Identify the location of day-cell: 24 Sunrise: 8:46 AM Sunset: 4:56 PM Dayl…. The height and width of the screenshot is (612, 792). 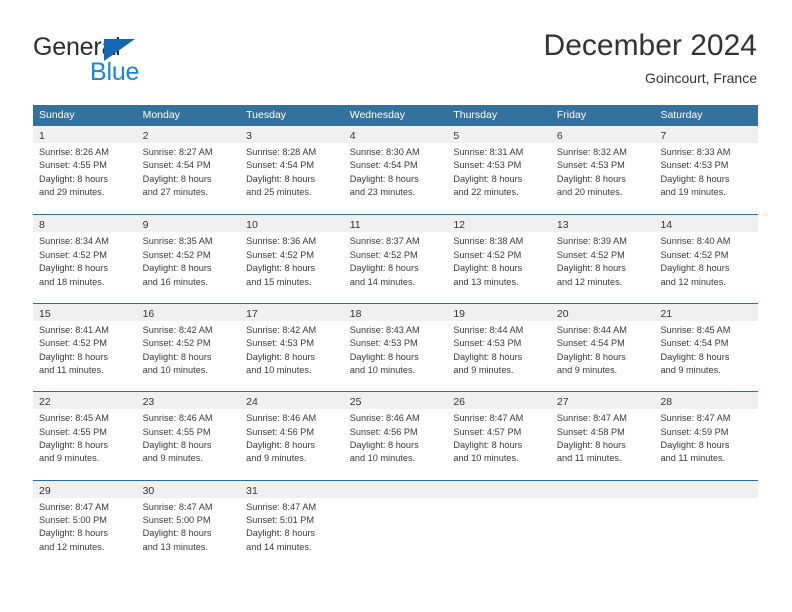
(292, 436).